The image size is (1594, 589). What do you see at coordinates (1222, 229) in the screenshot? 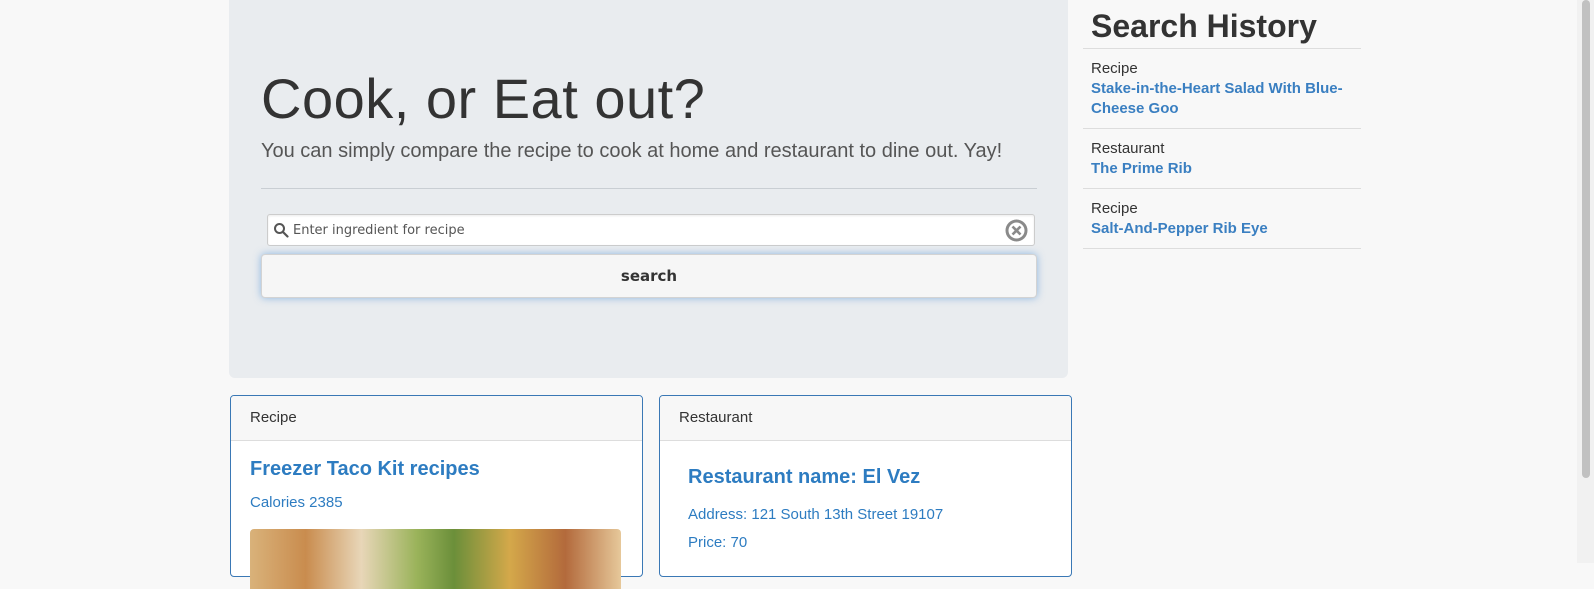
I see `history-item-link: Salt-And-Pepper Rib Eye` at bounding box center [1222, 229].